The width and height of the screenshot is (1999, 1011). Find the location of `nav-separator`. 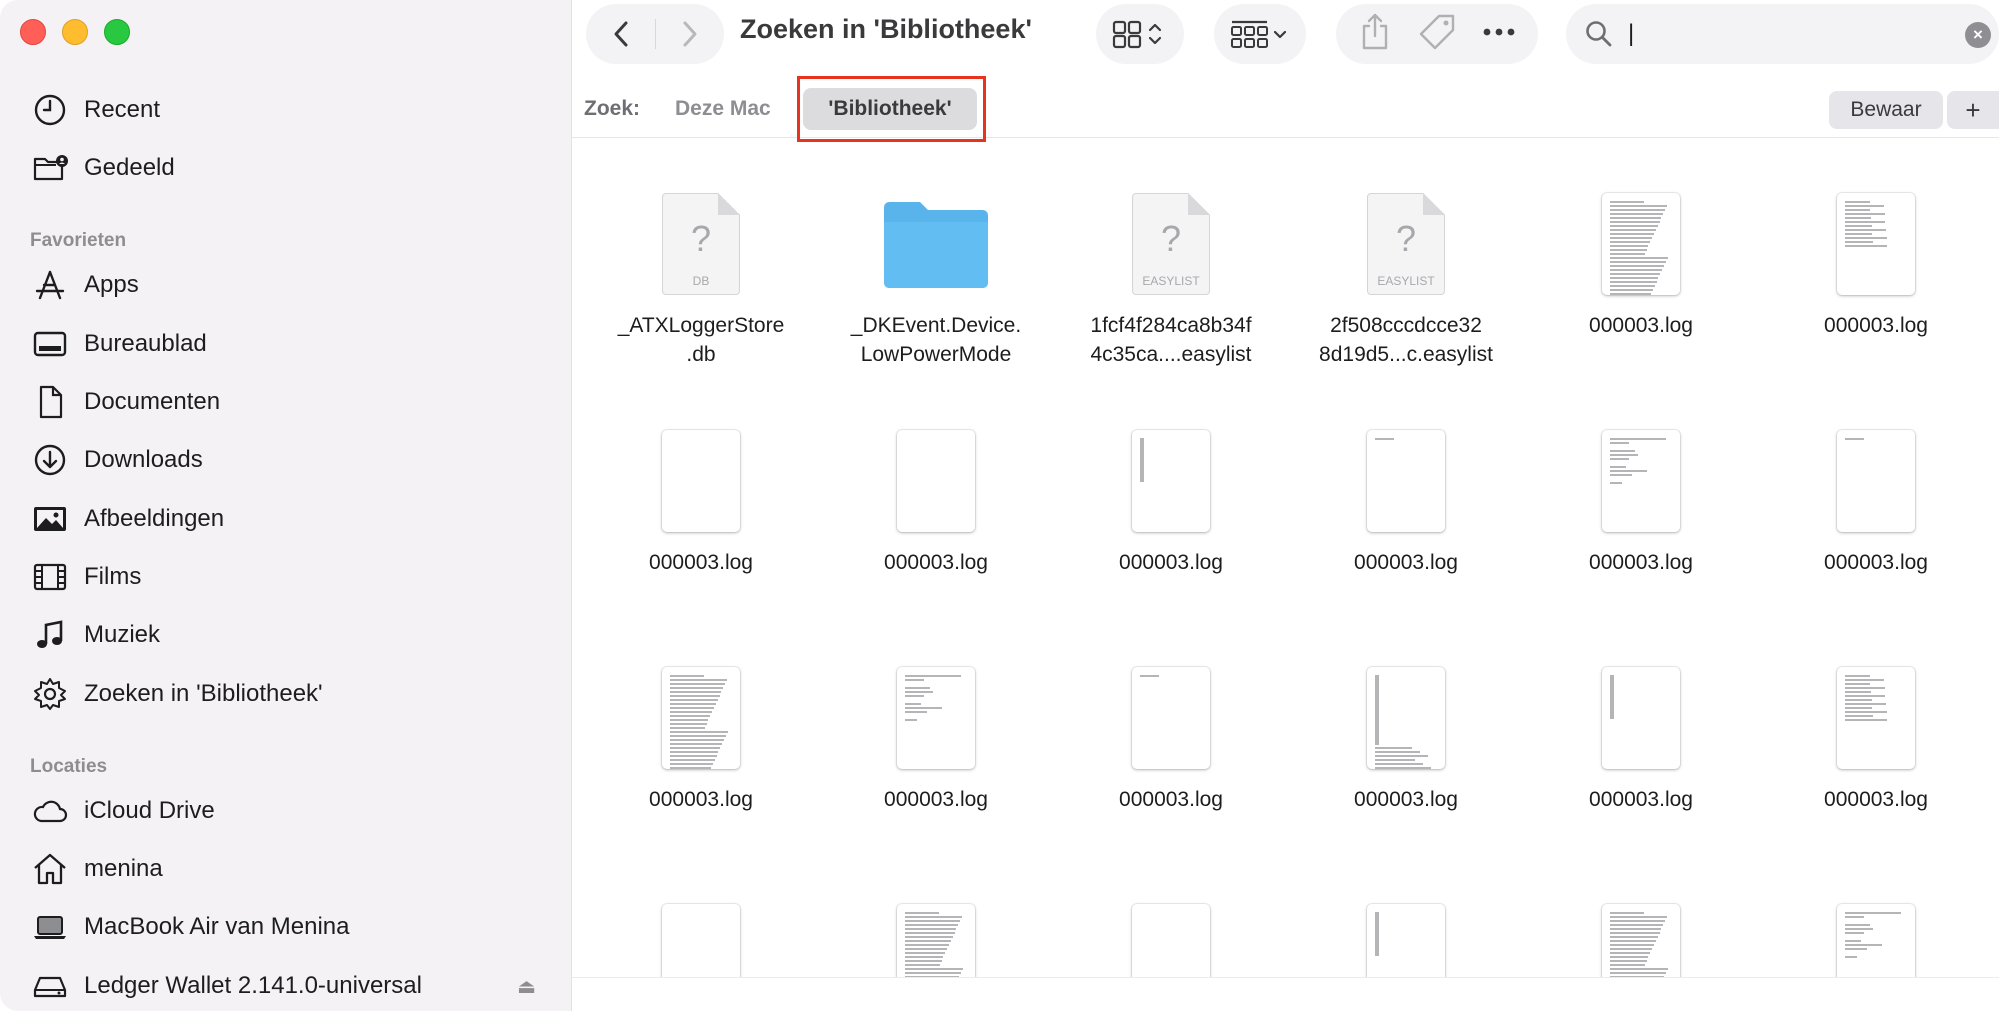

nav-separator is located at coordinates (655, 34).